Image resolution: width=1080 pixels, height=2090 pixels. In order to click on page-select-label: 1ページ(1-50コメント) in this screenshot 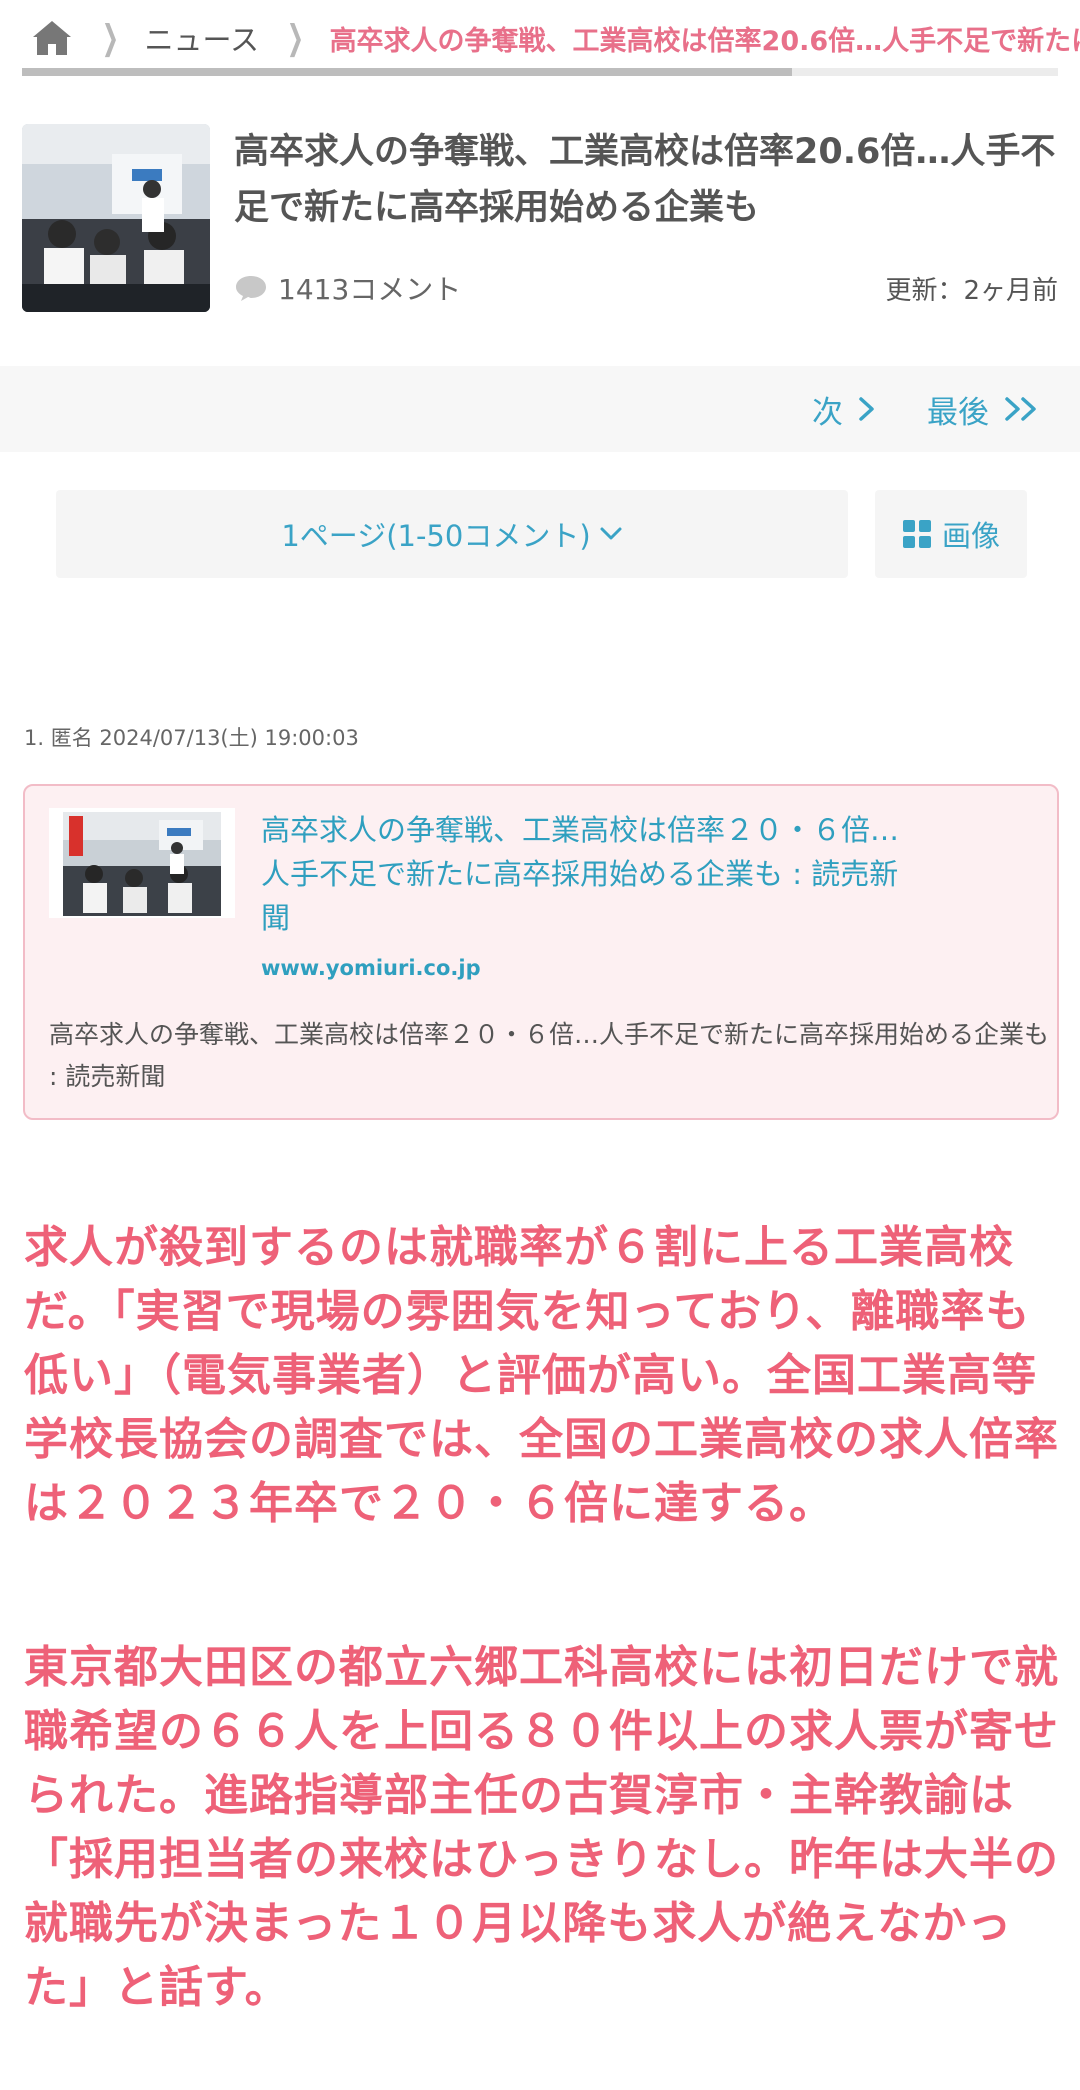, I will do `click(436, 536)`.